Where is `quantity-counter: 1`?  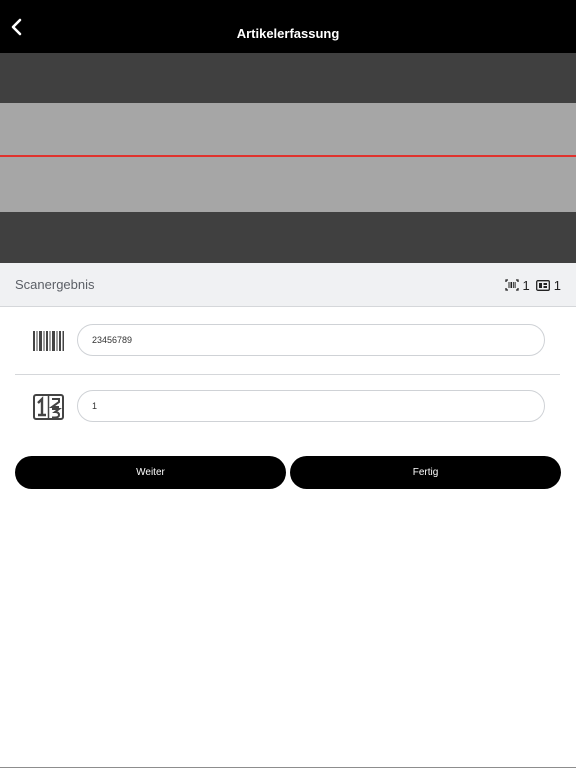 quantity-counter: 1 is located at coordinates (548, 285).